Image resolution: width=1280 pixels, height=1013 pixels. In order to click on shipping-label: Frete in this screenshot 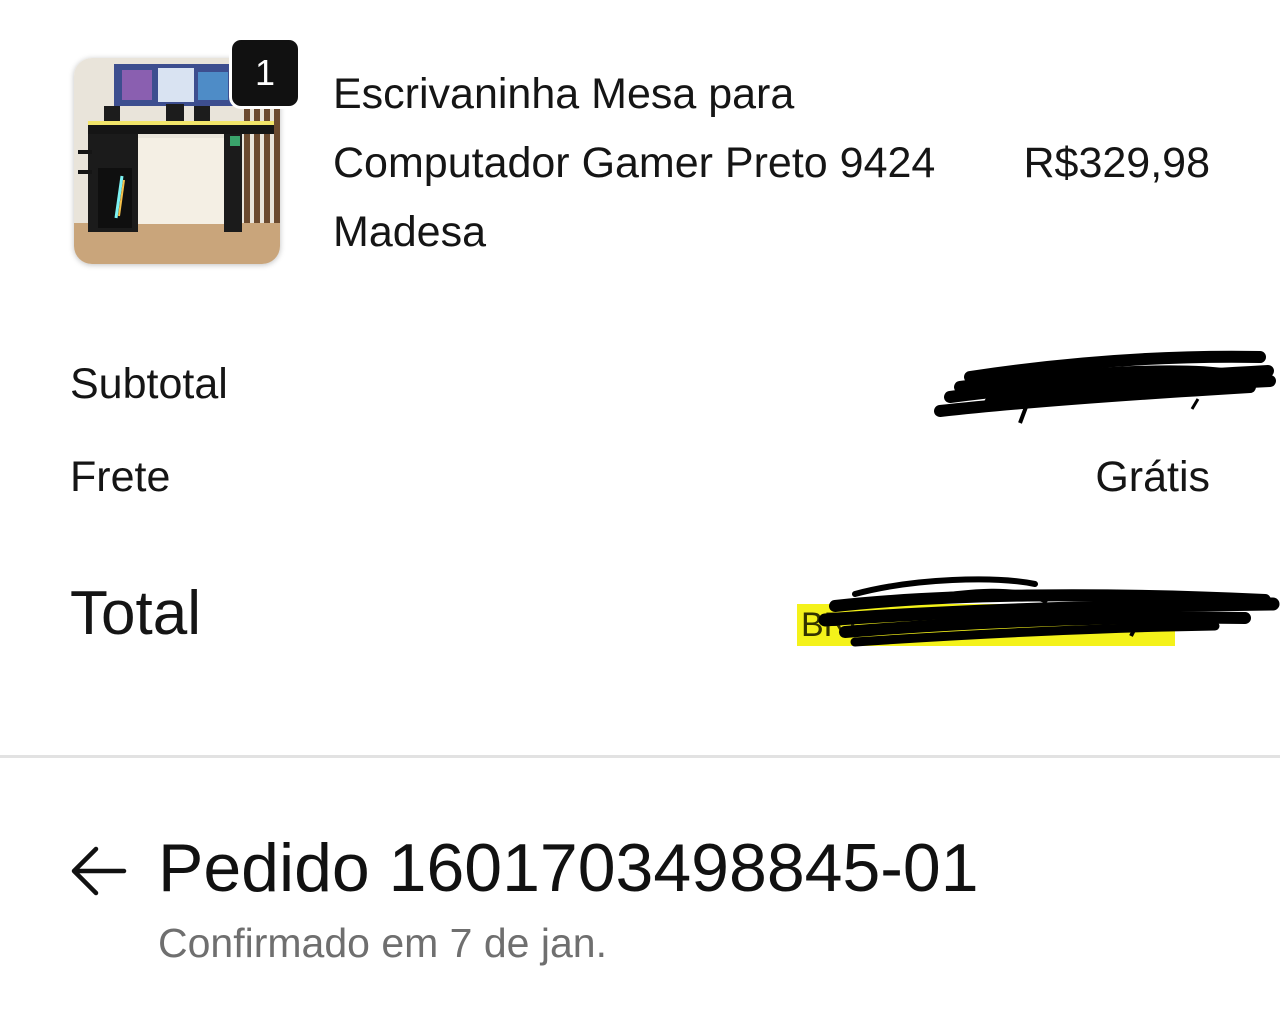, I will do `click(120, 477)`.